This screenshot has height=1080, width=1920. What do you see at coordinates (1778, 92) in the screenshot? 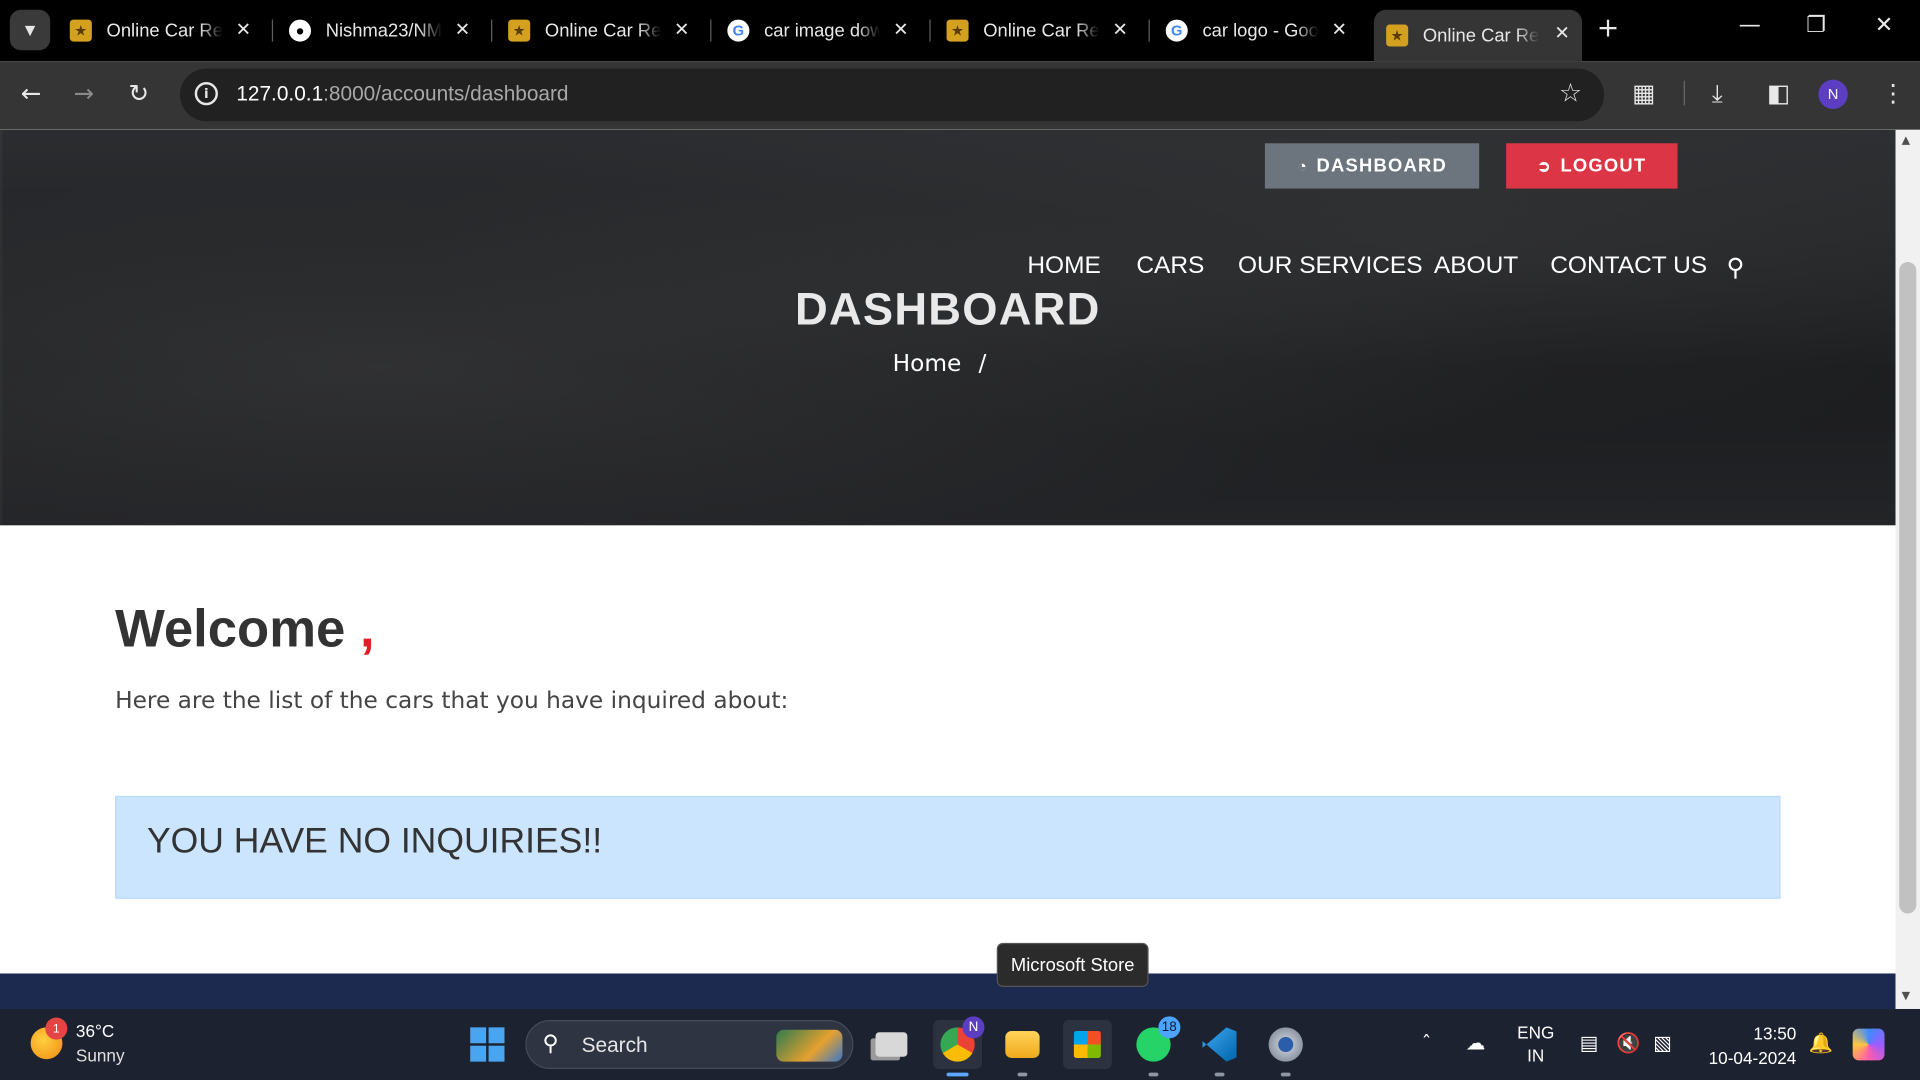
I see `side-panel-icon: ◧` at bounding box center [1778, 92].